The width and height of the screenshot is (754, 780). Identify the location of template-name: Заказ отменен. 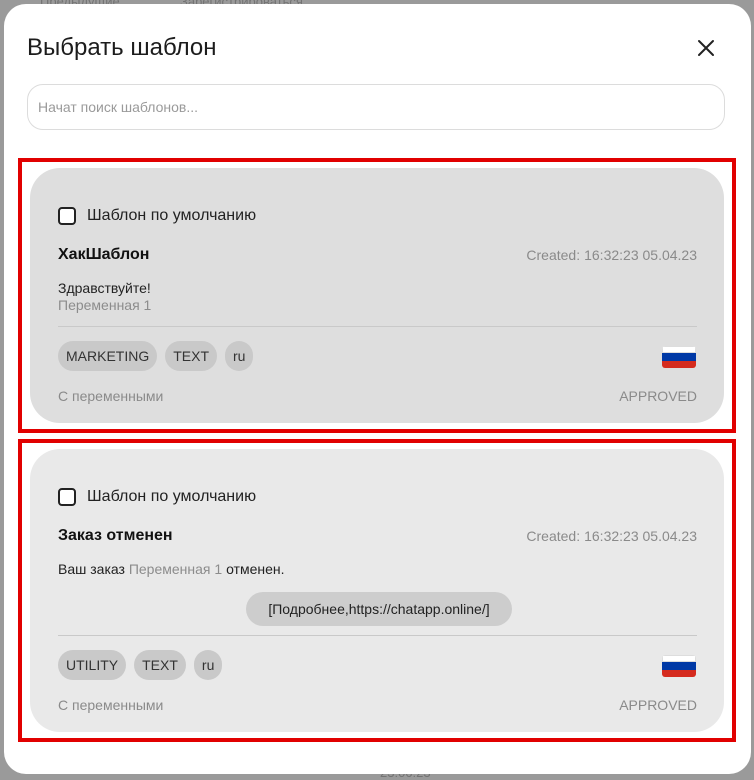
(115, 535).